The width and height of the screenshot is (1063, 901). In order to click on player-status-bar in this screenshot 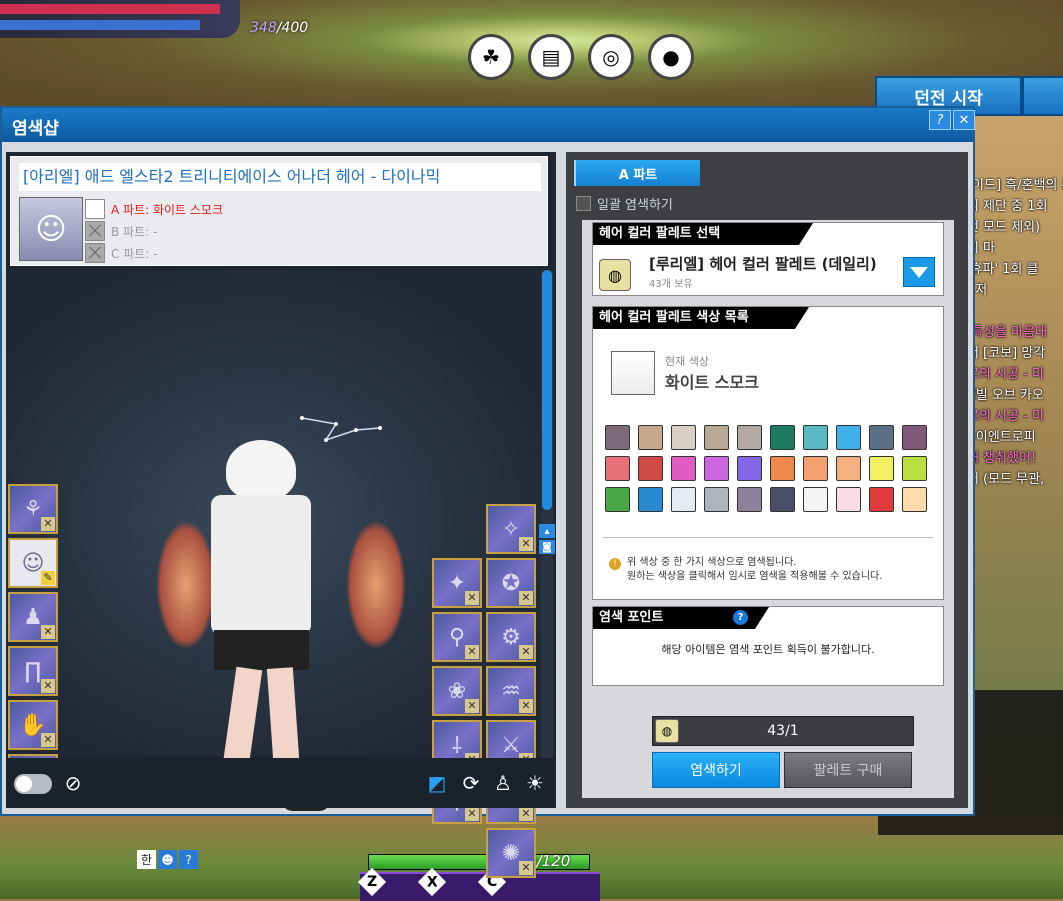, I will do `click(120, 19)`.